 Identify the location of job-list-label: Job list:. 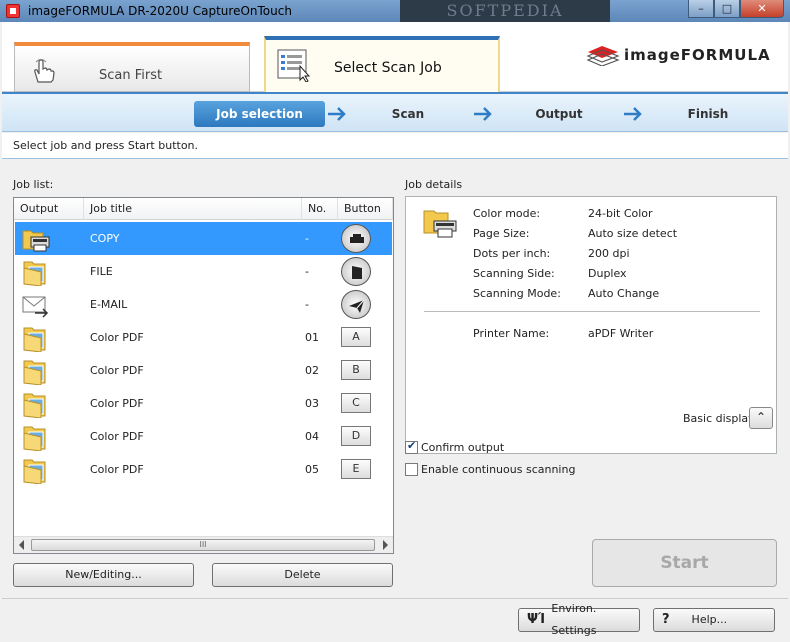
(33, 184).